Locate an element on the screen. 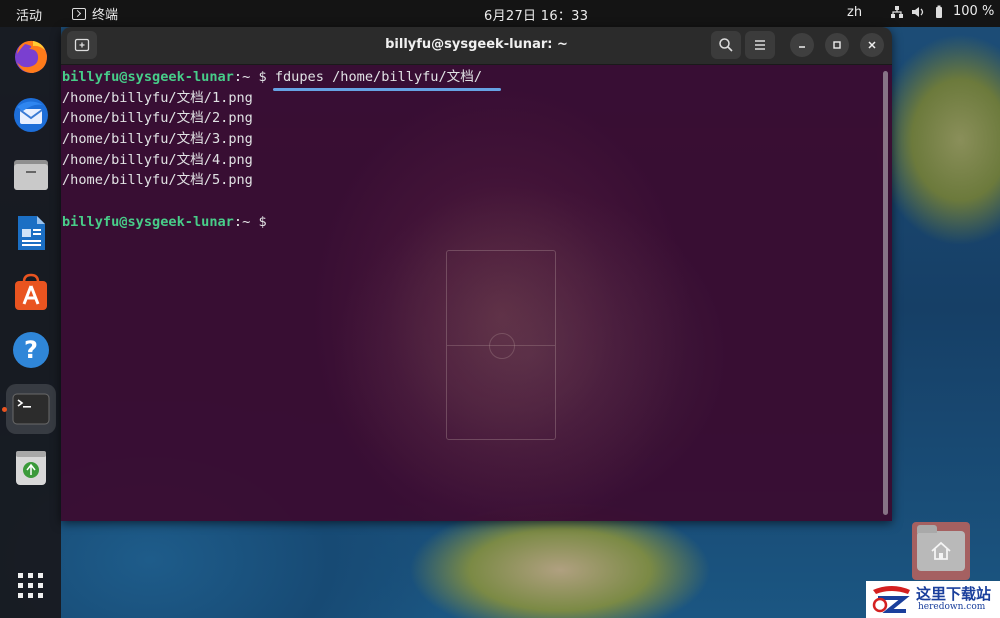 This screenshot has height=618, width=1000. output-line: /home/billyfu/文档/5.png is located at coordinates (157, 180).